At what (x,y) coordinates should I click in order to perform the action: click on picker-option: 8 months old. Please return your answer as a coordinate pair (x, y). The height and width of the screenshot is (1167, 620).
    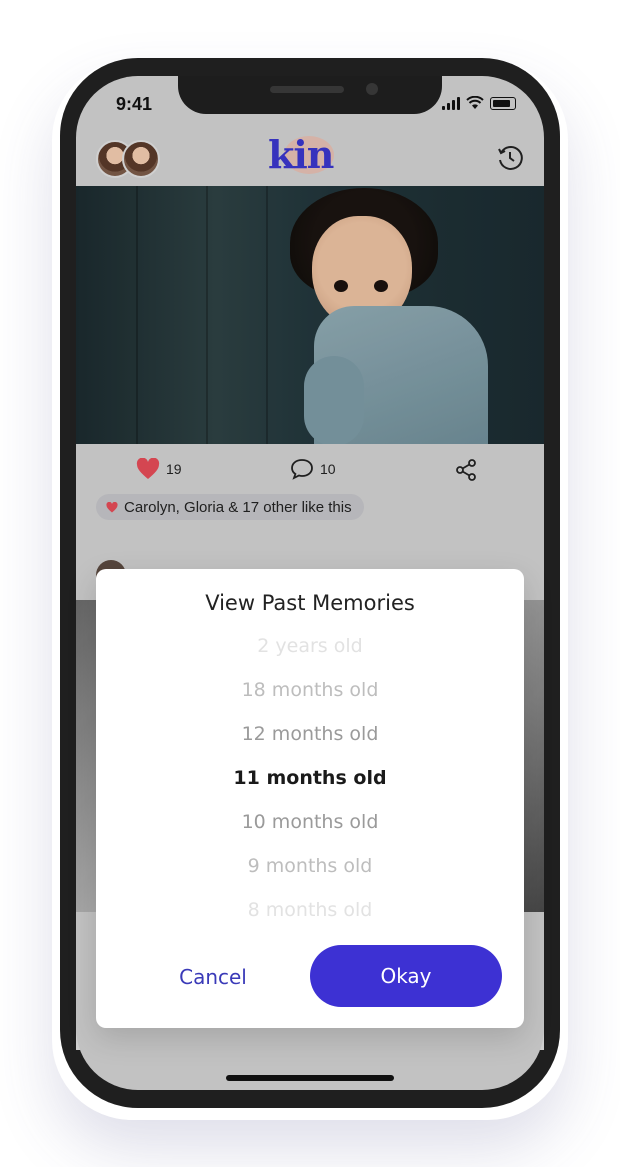
    Looking at the image, I should click on (310, 910).